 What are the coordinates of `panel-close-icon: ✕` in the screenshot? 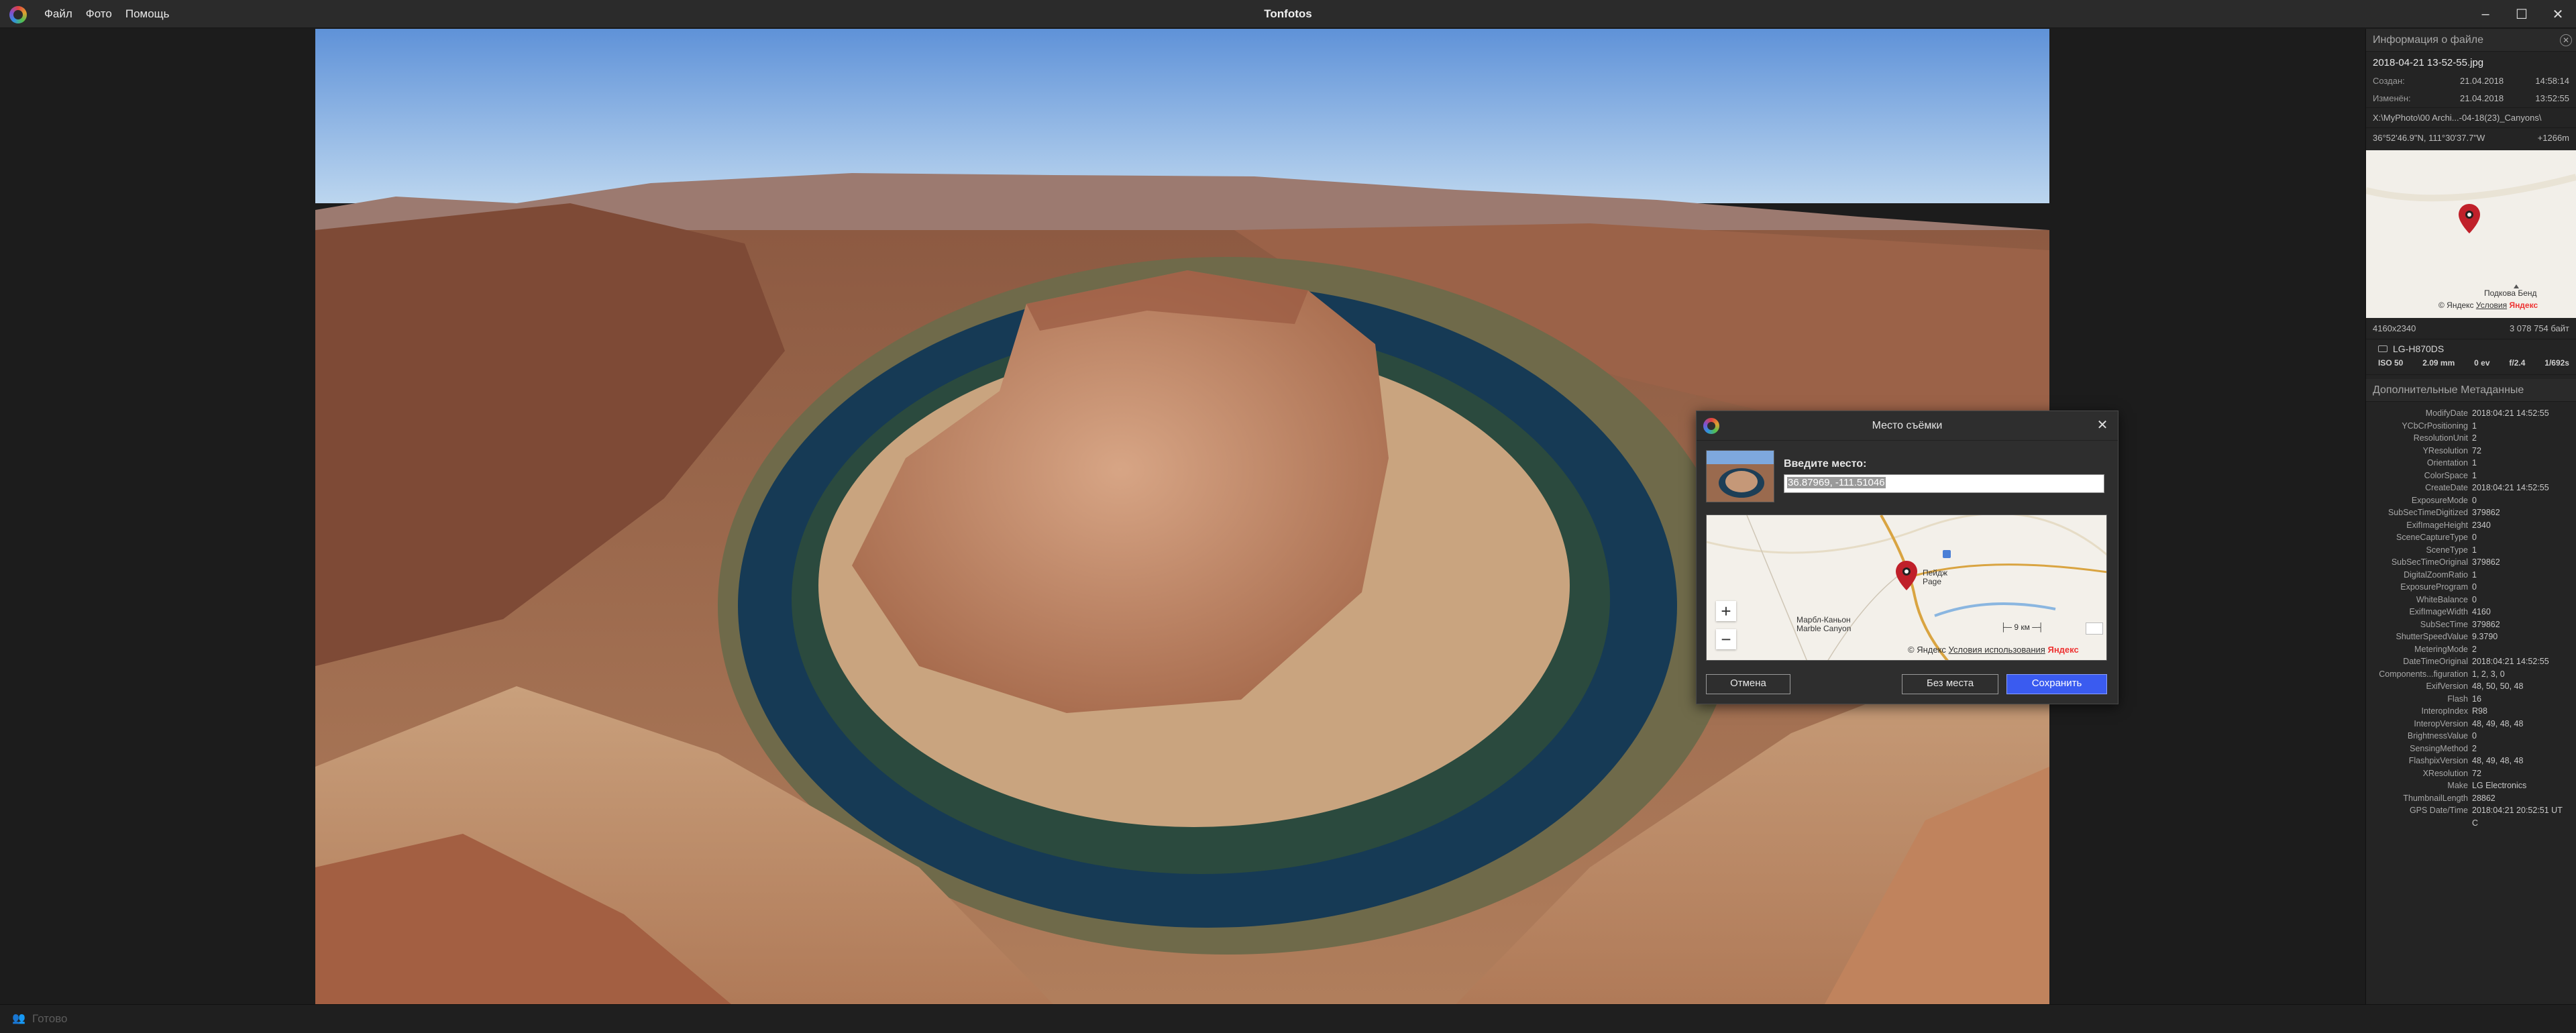 It's located at (2566, 40).